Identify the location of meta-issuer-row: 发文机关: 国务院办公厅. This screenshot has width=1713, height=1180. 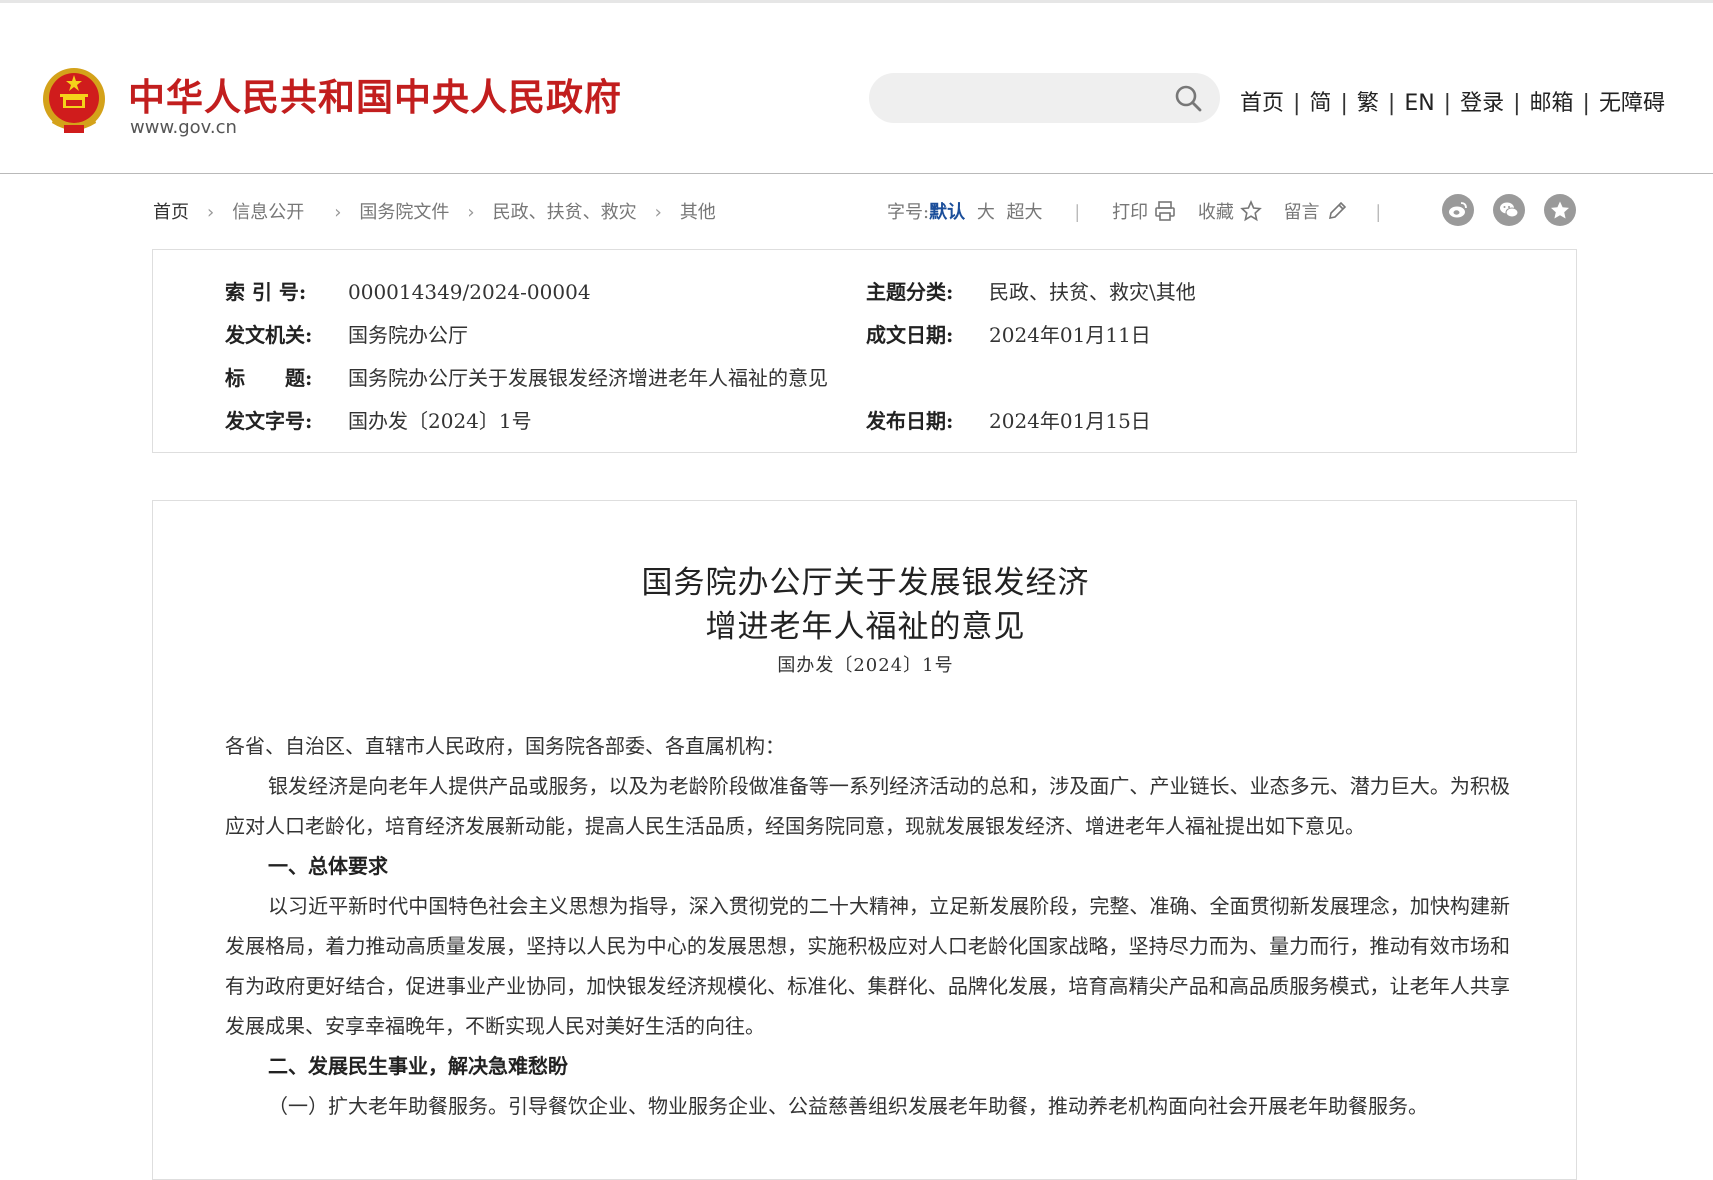
(346, 333).